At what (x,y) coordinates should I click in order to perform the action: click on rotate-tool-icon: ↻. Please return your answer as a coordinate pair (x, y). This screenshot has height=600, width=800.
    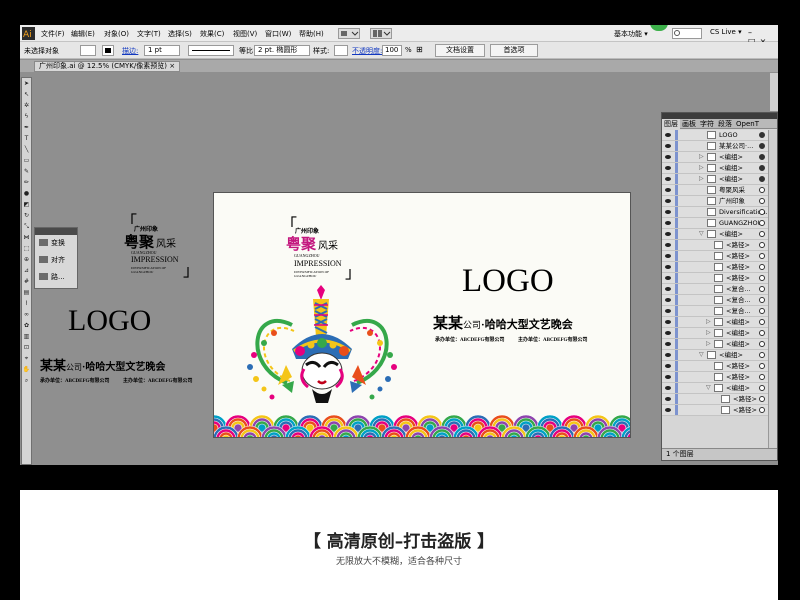
    Looking at the image, I should click on (26, 215).